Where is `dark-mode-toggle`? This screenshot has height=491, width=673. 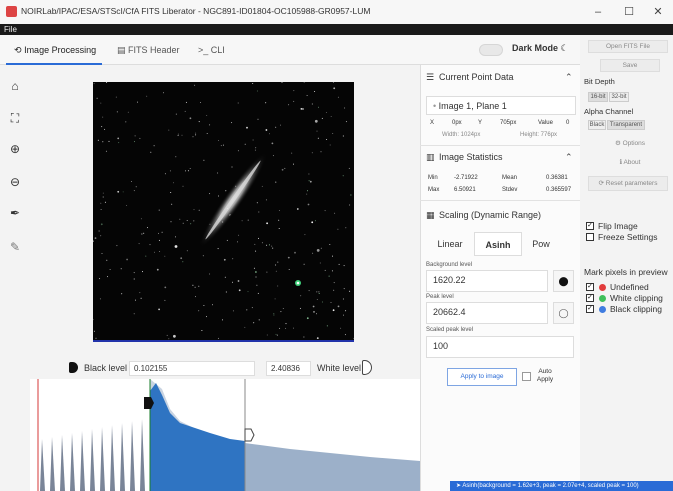 dark-mode-toggle is located at coordinates (491, 50).